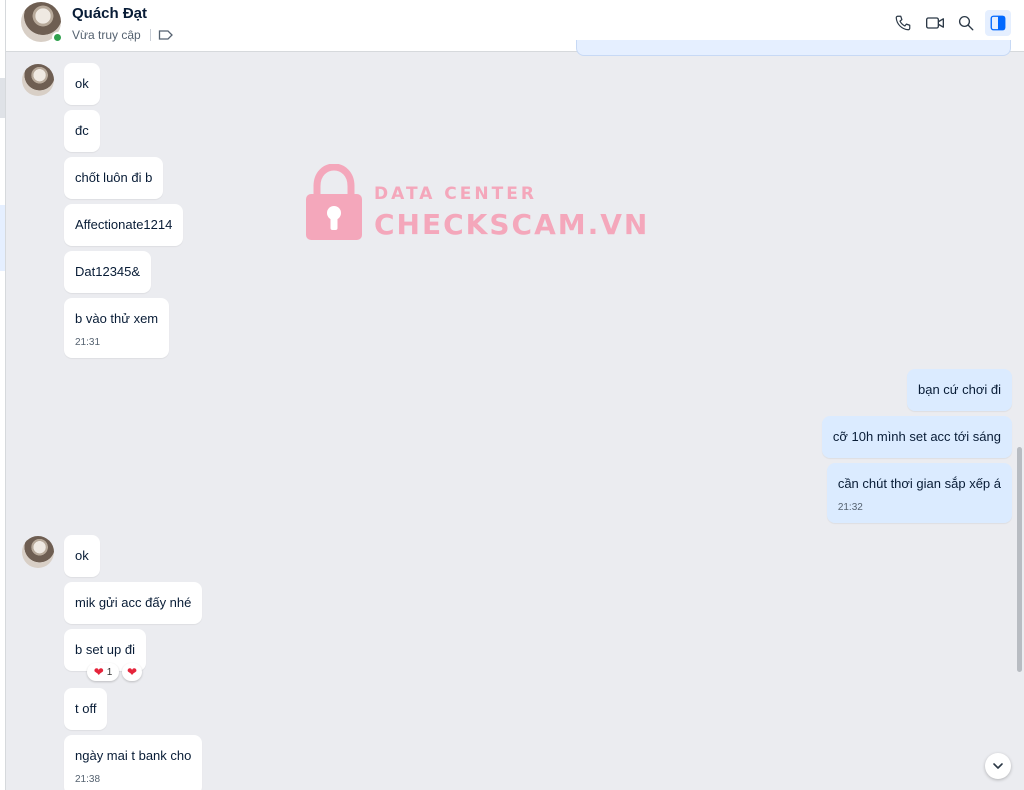 The width and height of the screenshot is (1024, 790). I want to click on message-text: cỡ 10h mình set acc tới sáng, so click(916, 436).